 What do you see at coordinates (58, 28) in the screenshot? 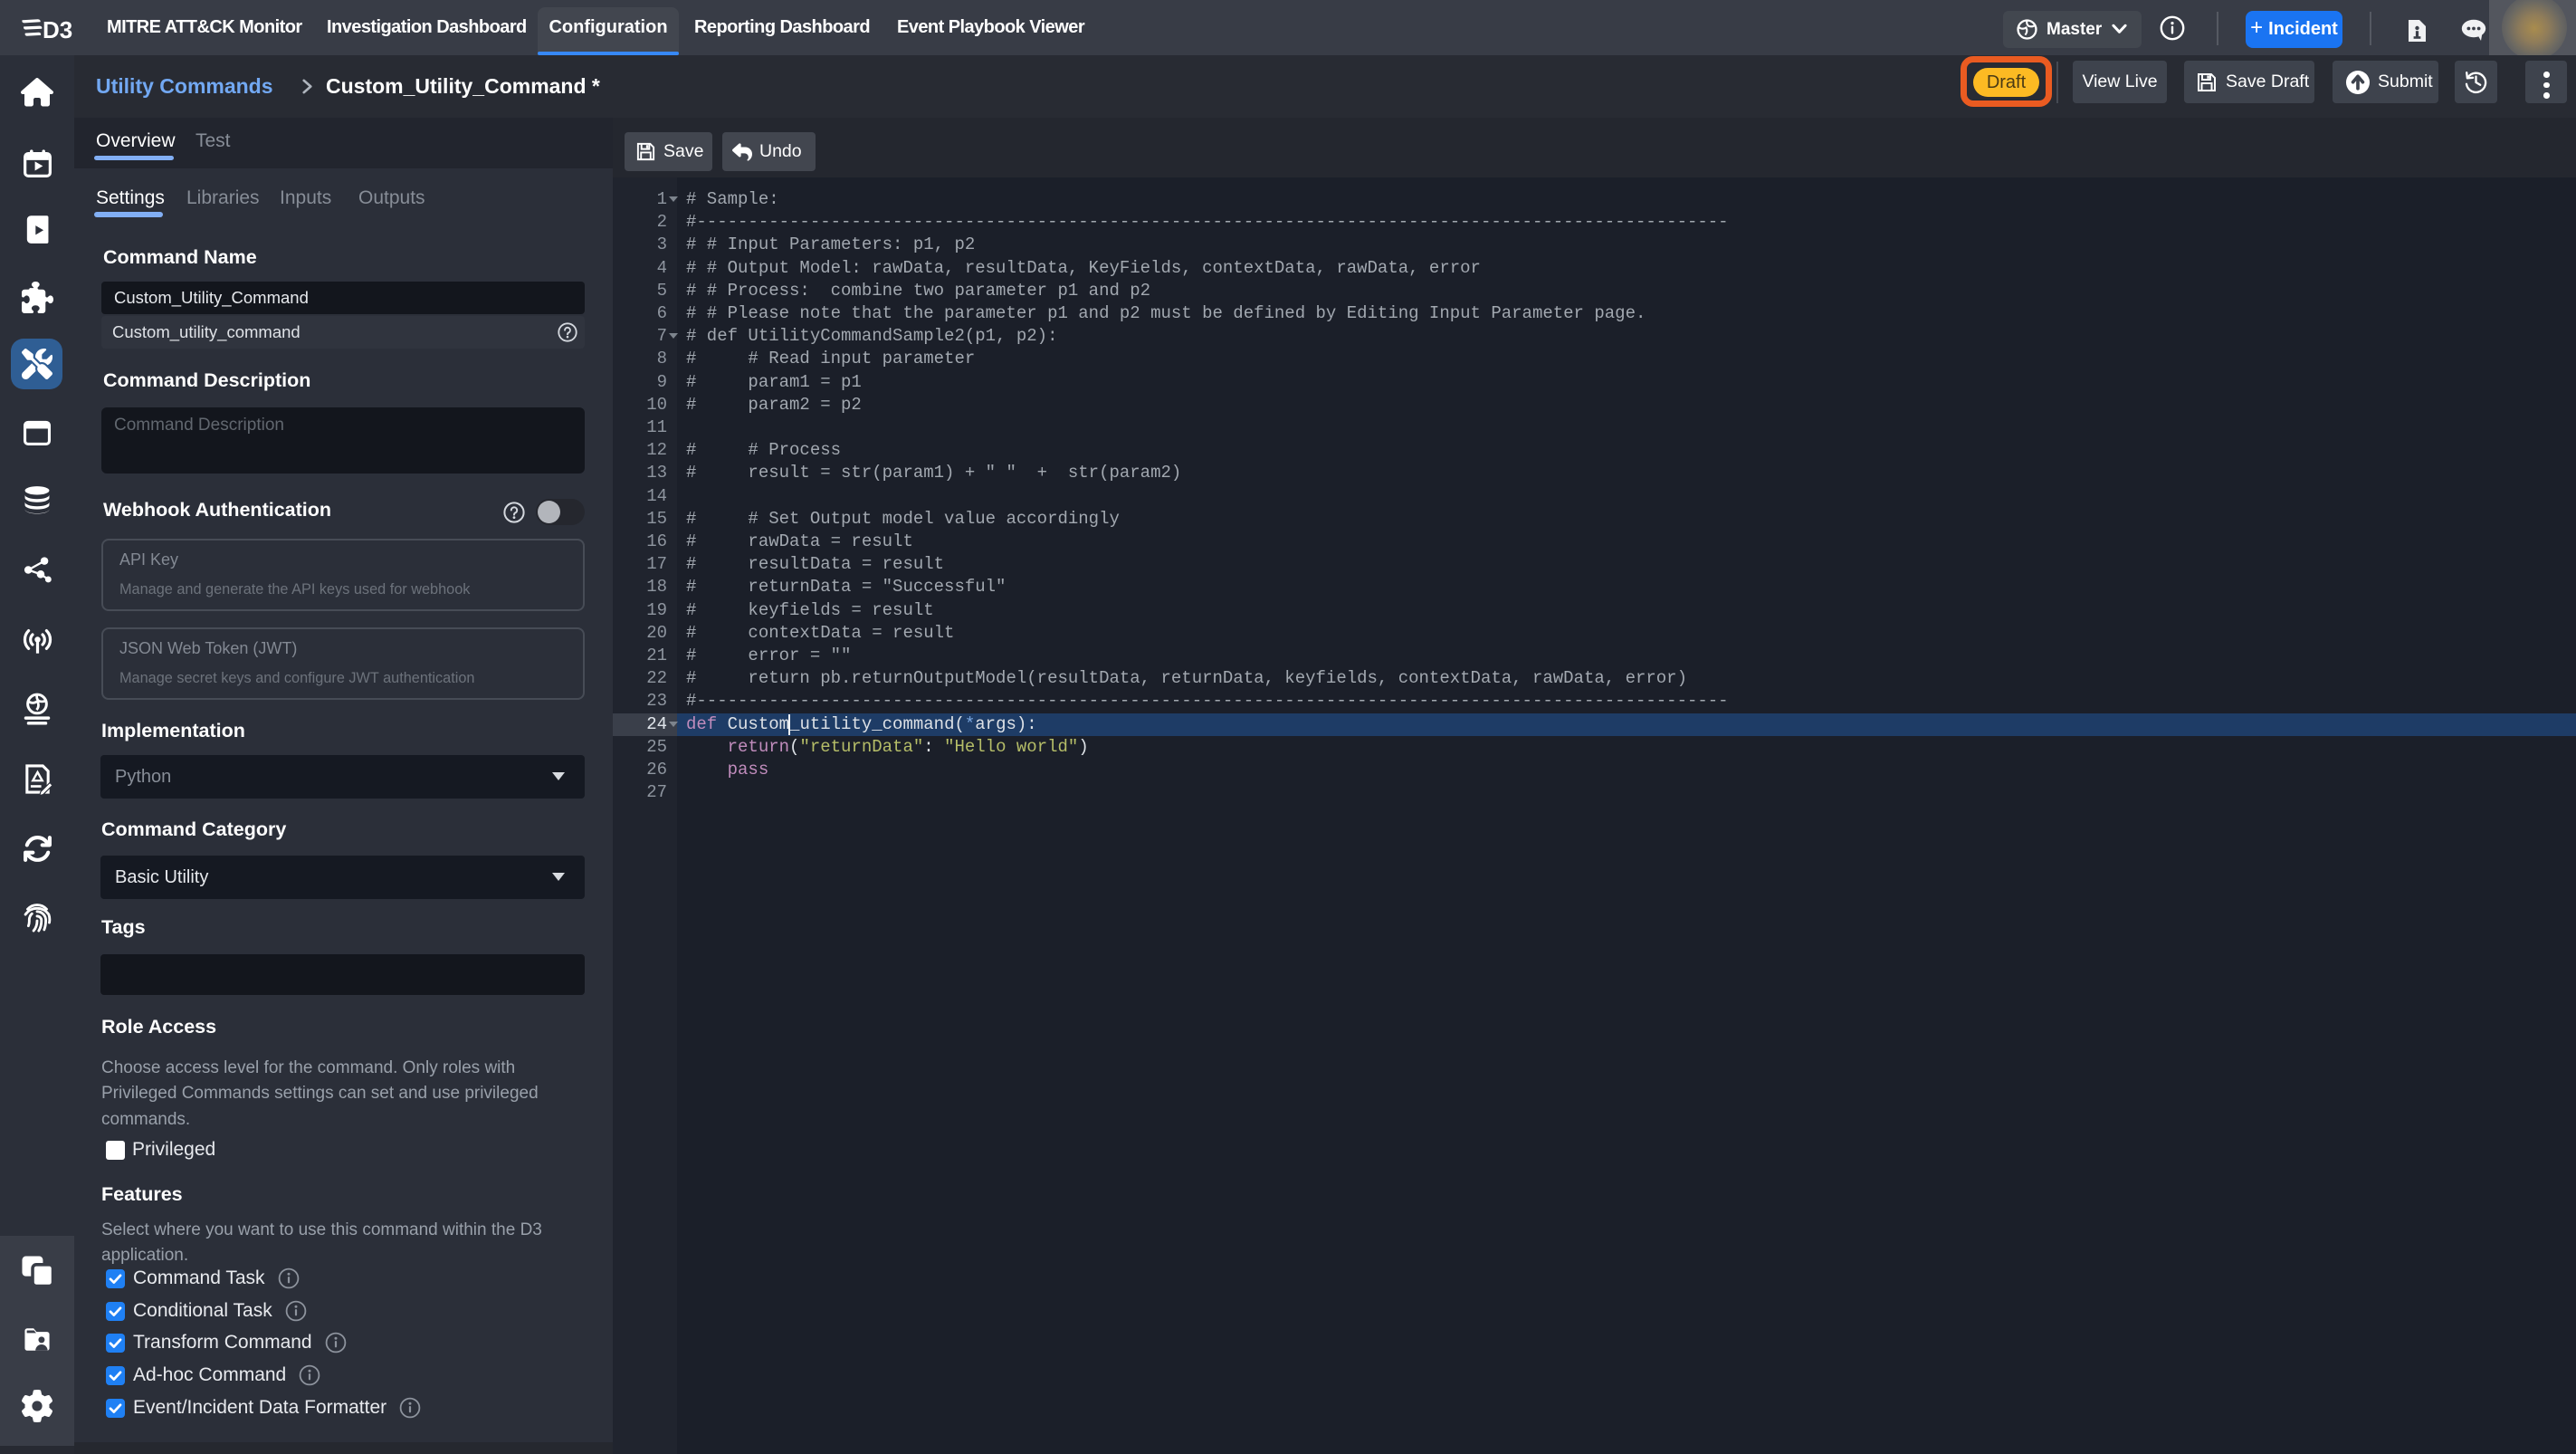
I see `svg-text: D3` at bounding box center [58, 28].